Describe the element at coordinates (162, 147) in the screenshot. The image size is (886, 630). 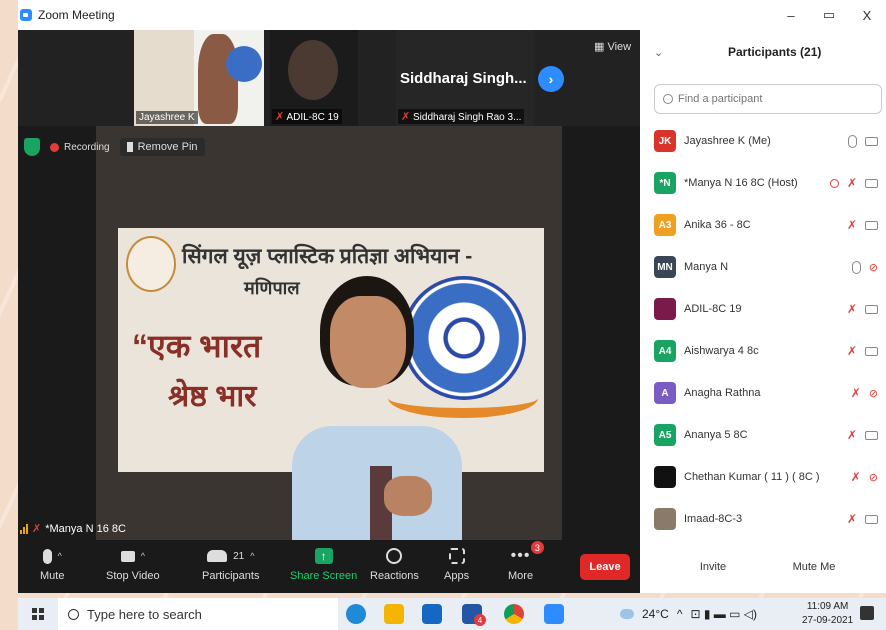
I see `remove-pin-button: Remove Pin` at that location.